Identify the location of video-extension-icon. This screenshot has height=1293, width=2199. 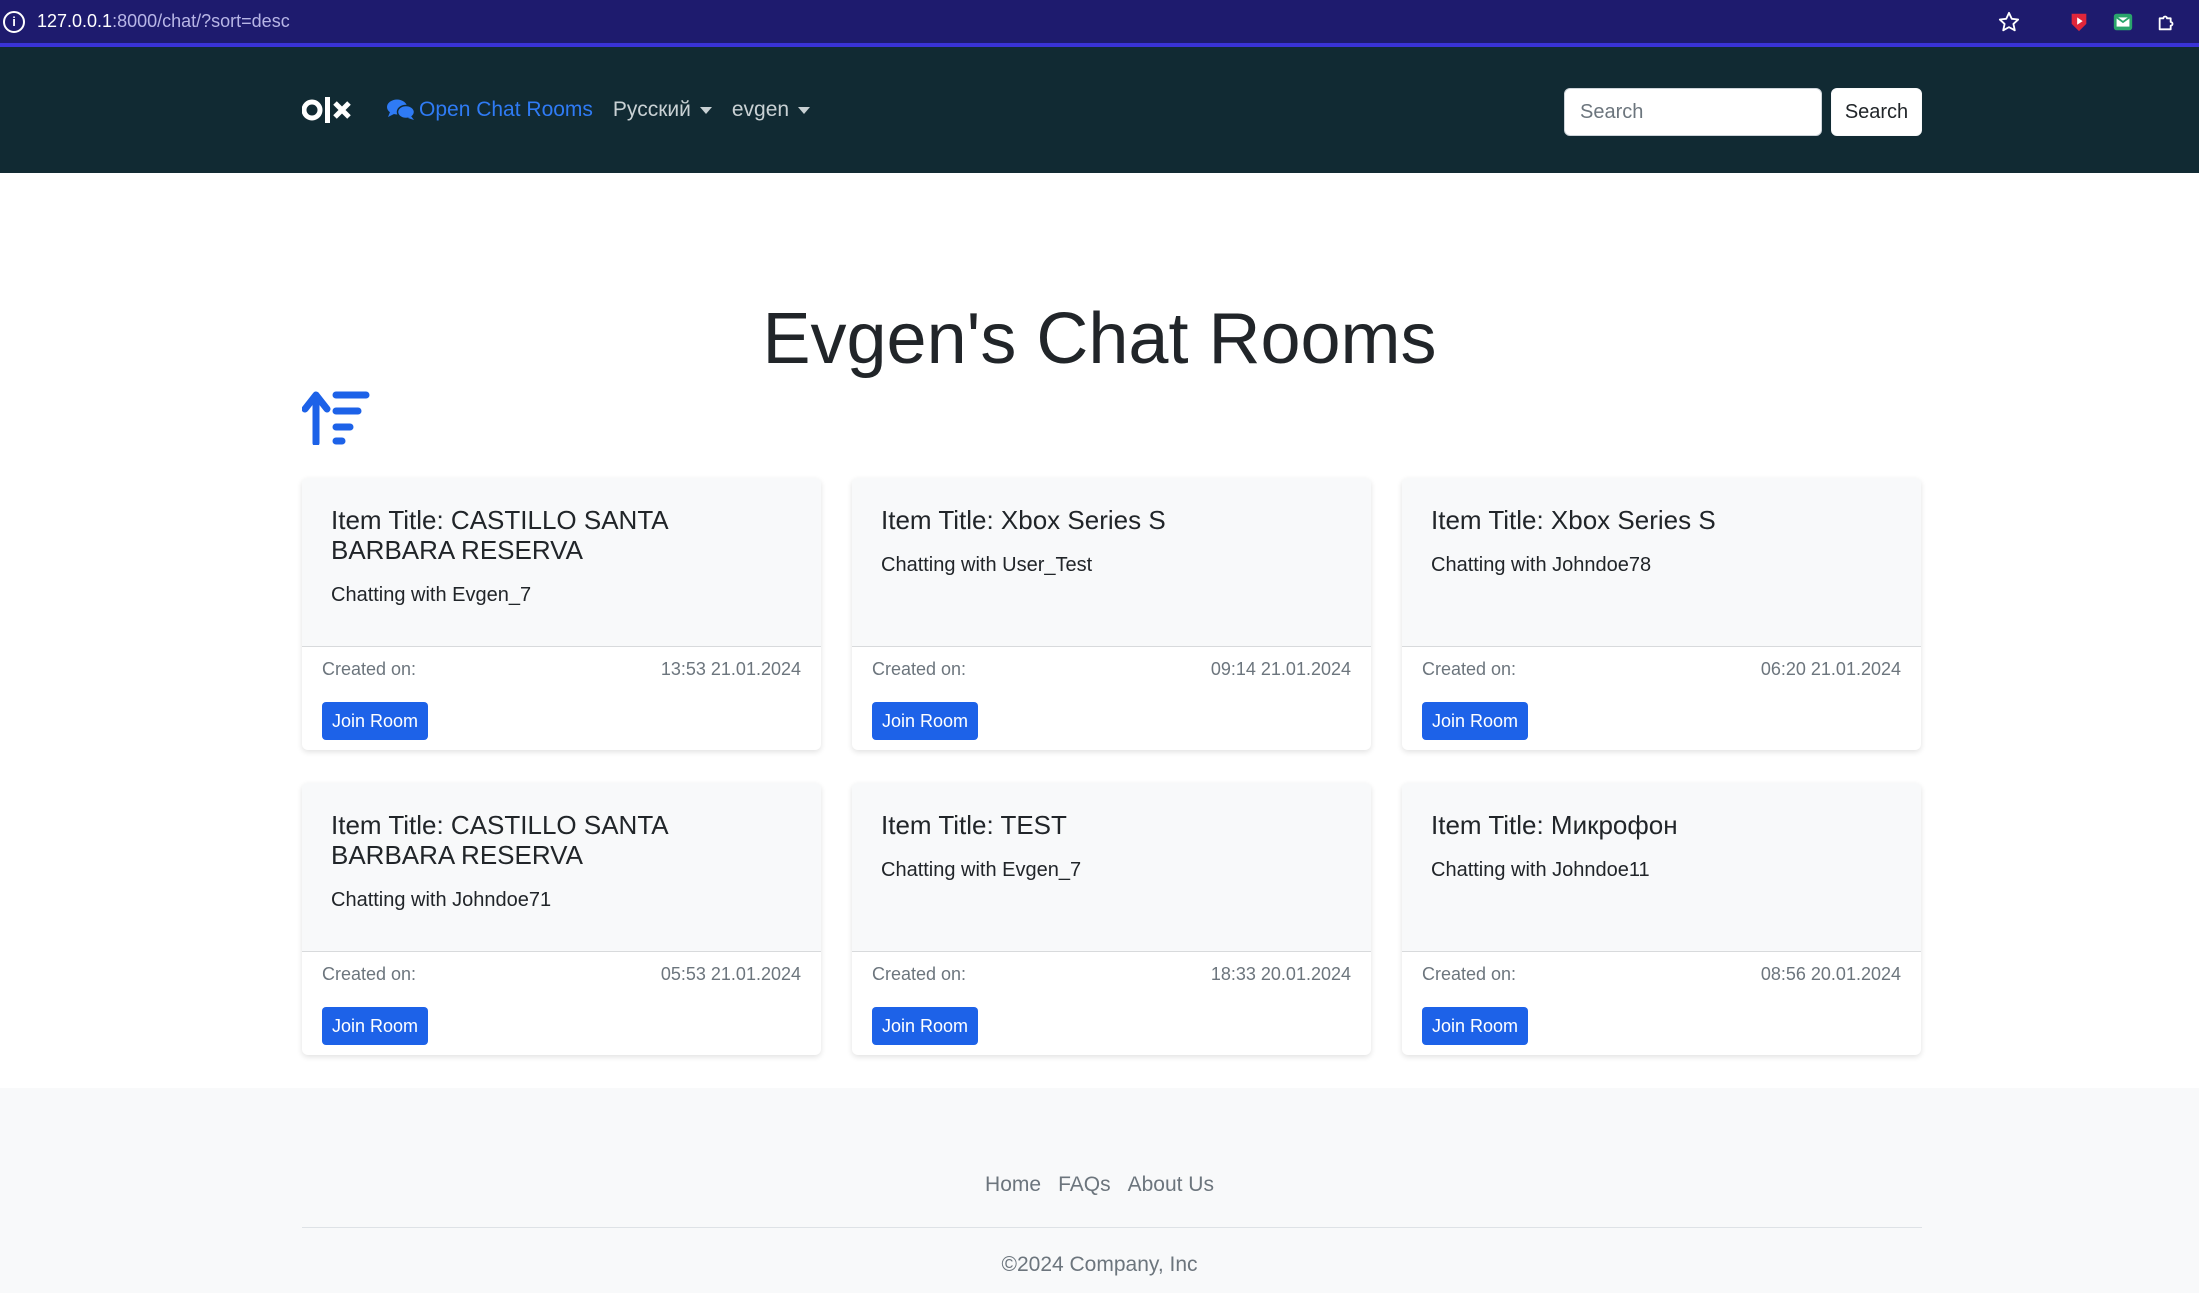
(2079, 22).